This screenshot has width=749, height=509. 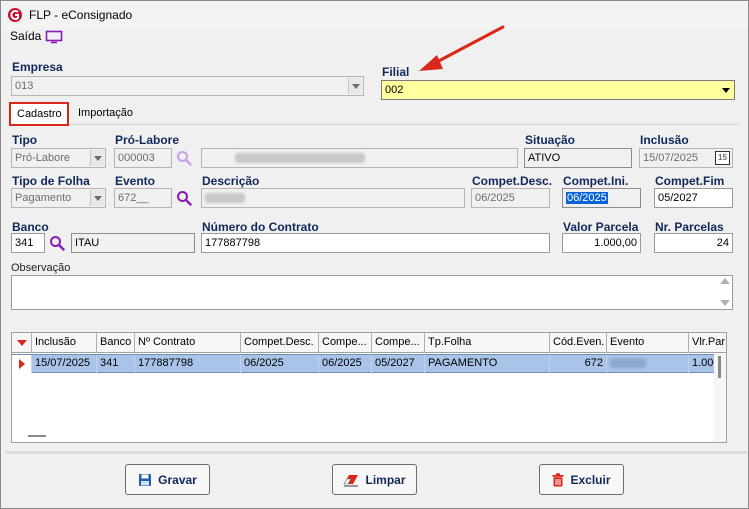 I want to click on situacao-label: Situação, so click(x=550, y=140).